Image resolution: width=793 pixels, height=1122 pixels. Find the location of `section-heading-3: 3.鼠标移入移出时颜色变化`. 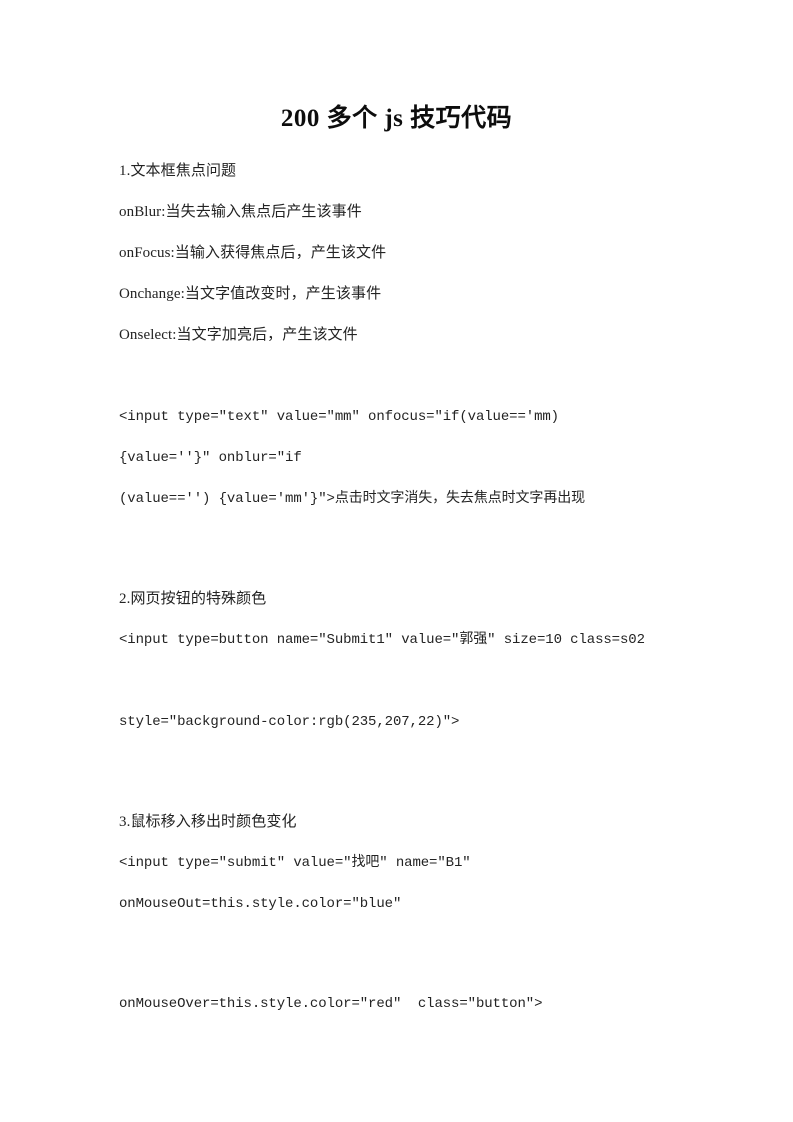

section-heading-3: 3.鼠标移入移出时颜色变化 is located at coordinates (208, 822).